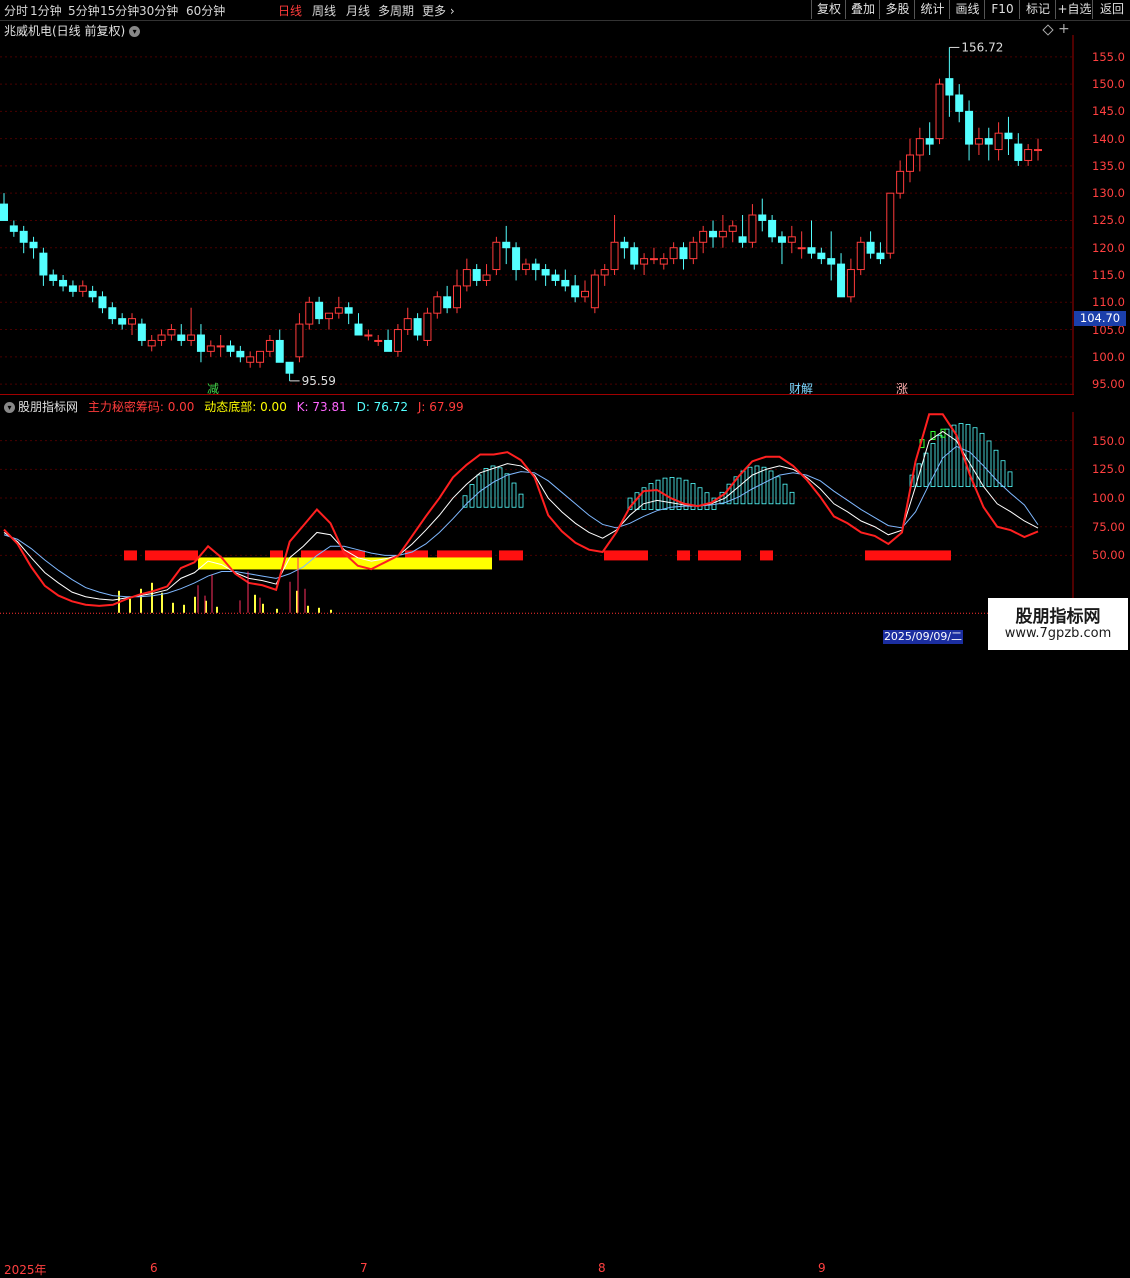 The width and height of the screenshot is (1130, 1278). I want to click on period-tab-4: 30分钟, so click(158, 10).